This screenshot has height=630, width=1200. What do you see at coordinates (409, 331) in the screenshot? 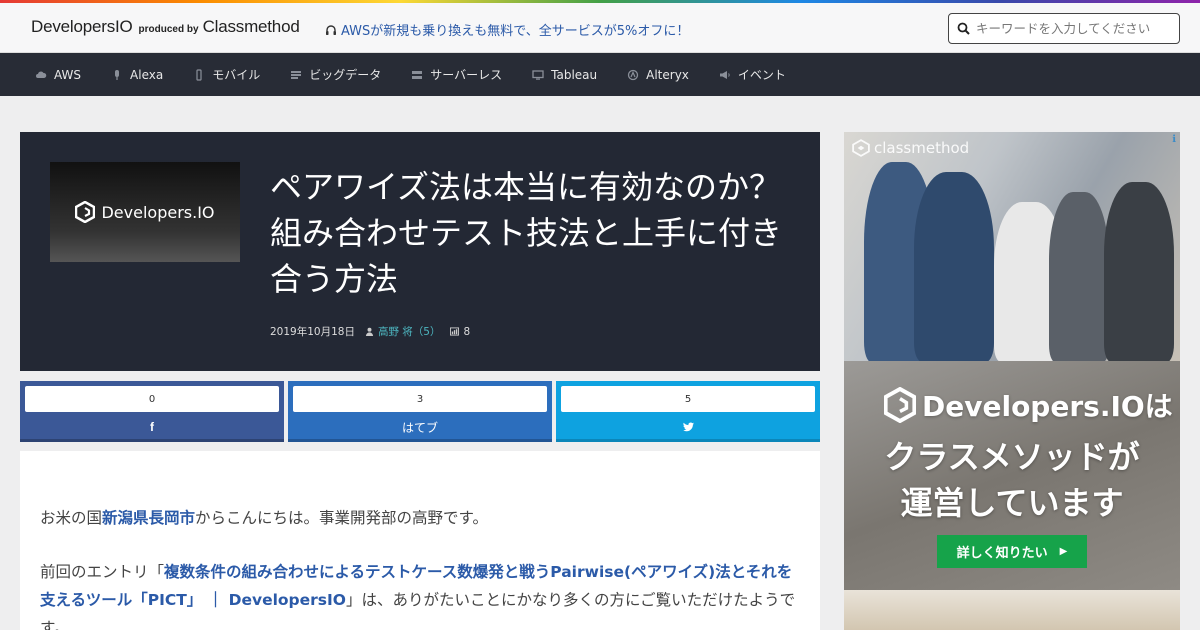
I see `author-link: 高野 将（5）` at bounding box center [409, 331].